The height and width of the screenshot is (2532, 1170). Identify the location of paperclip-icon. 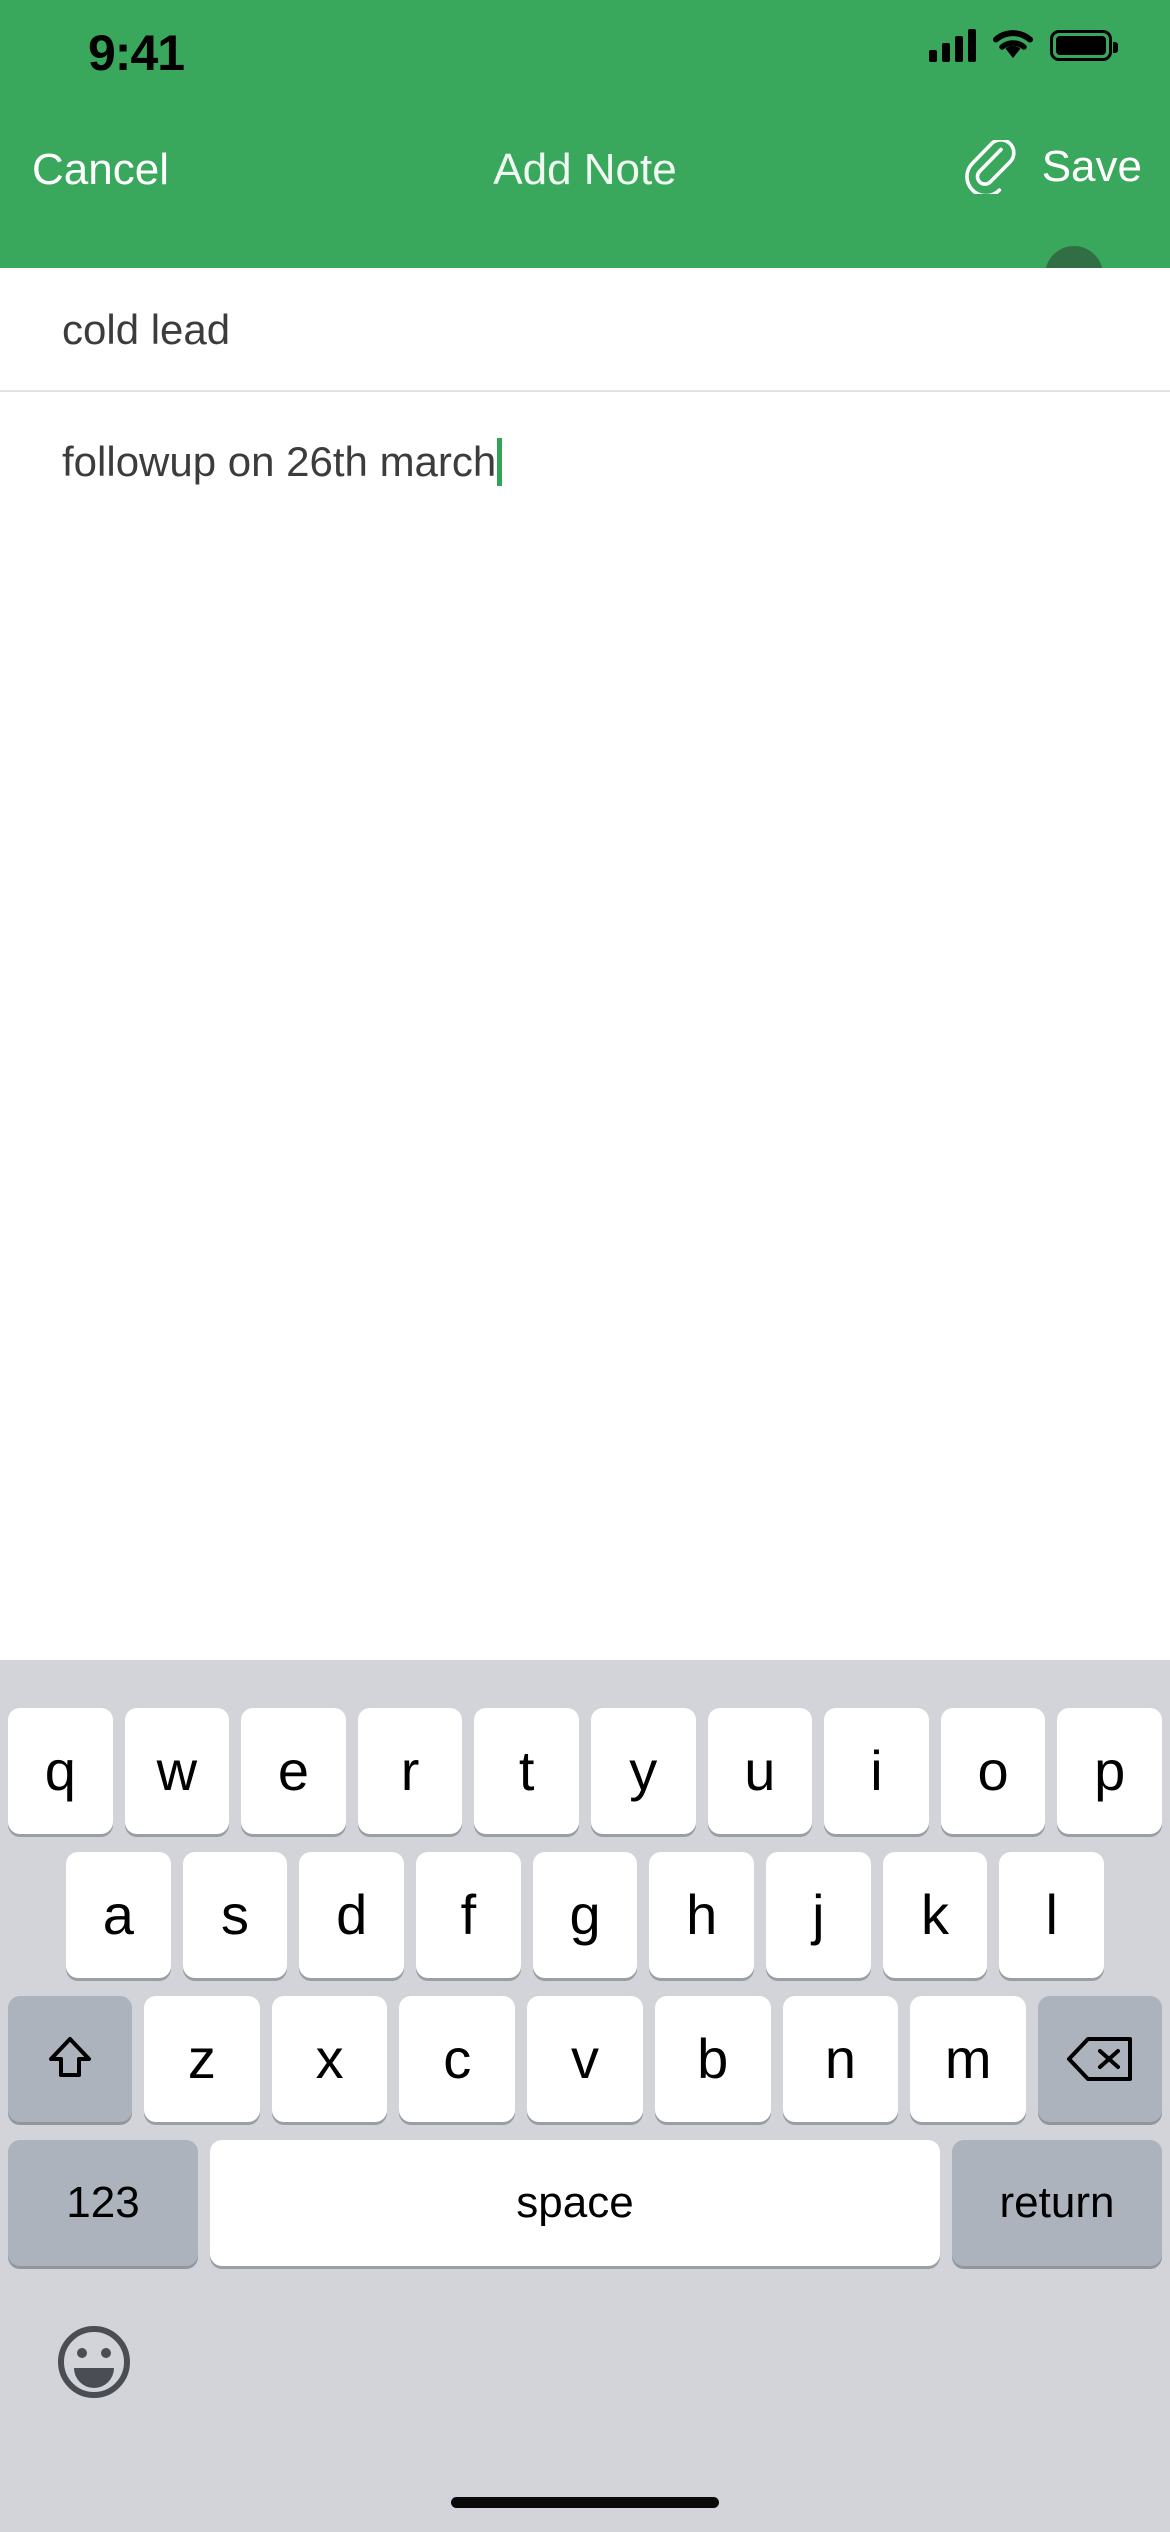
(989, 168).